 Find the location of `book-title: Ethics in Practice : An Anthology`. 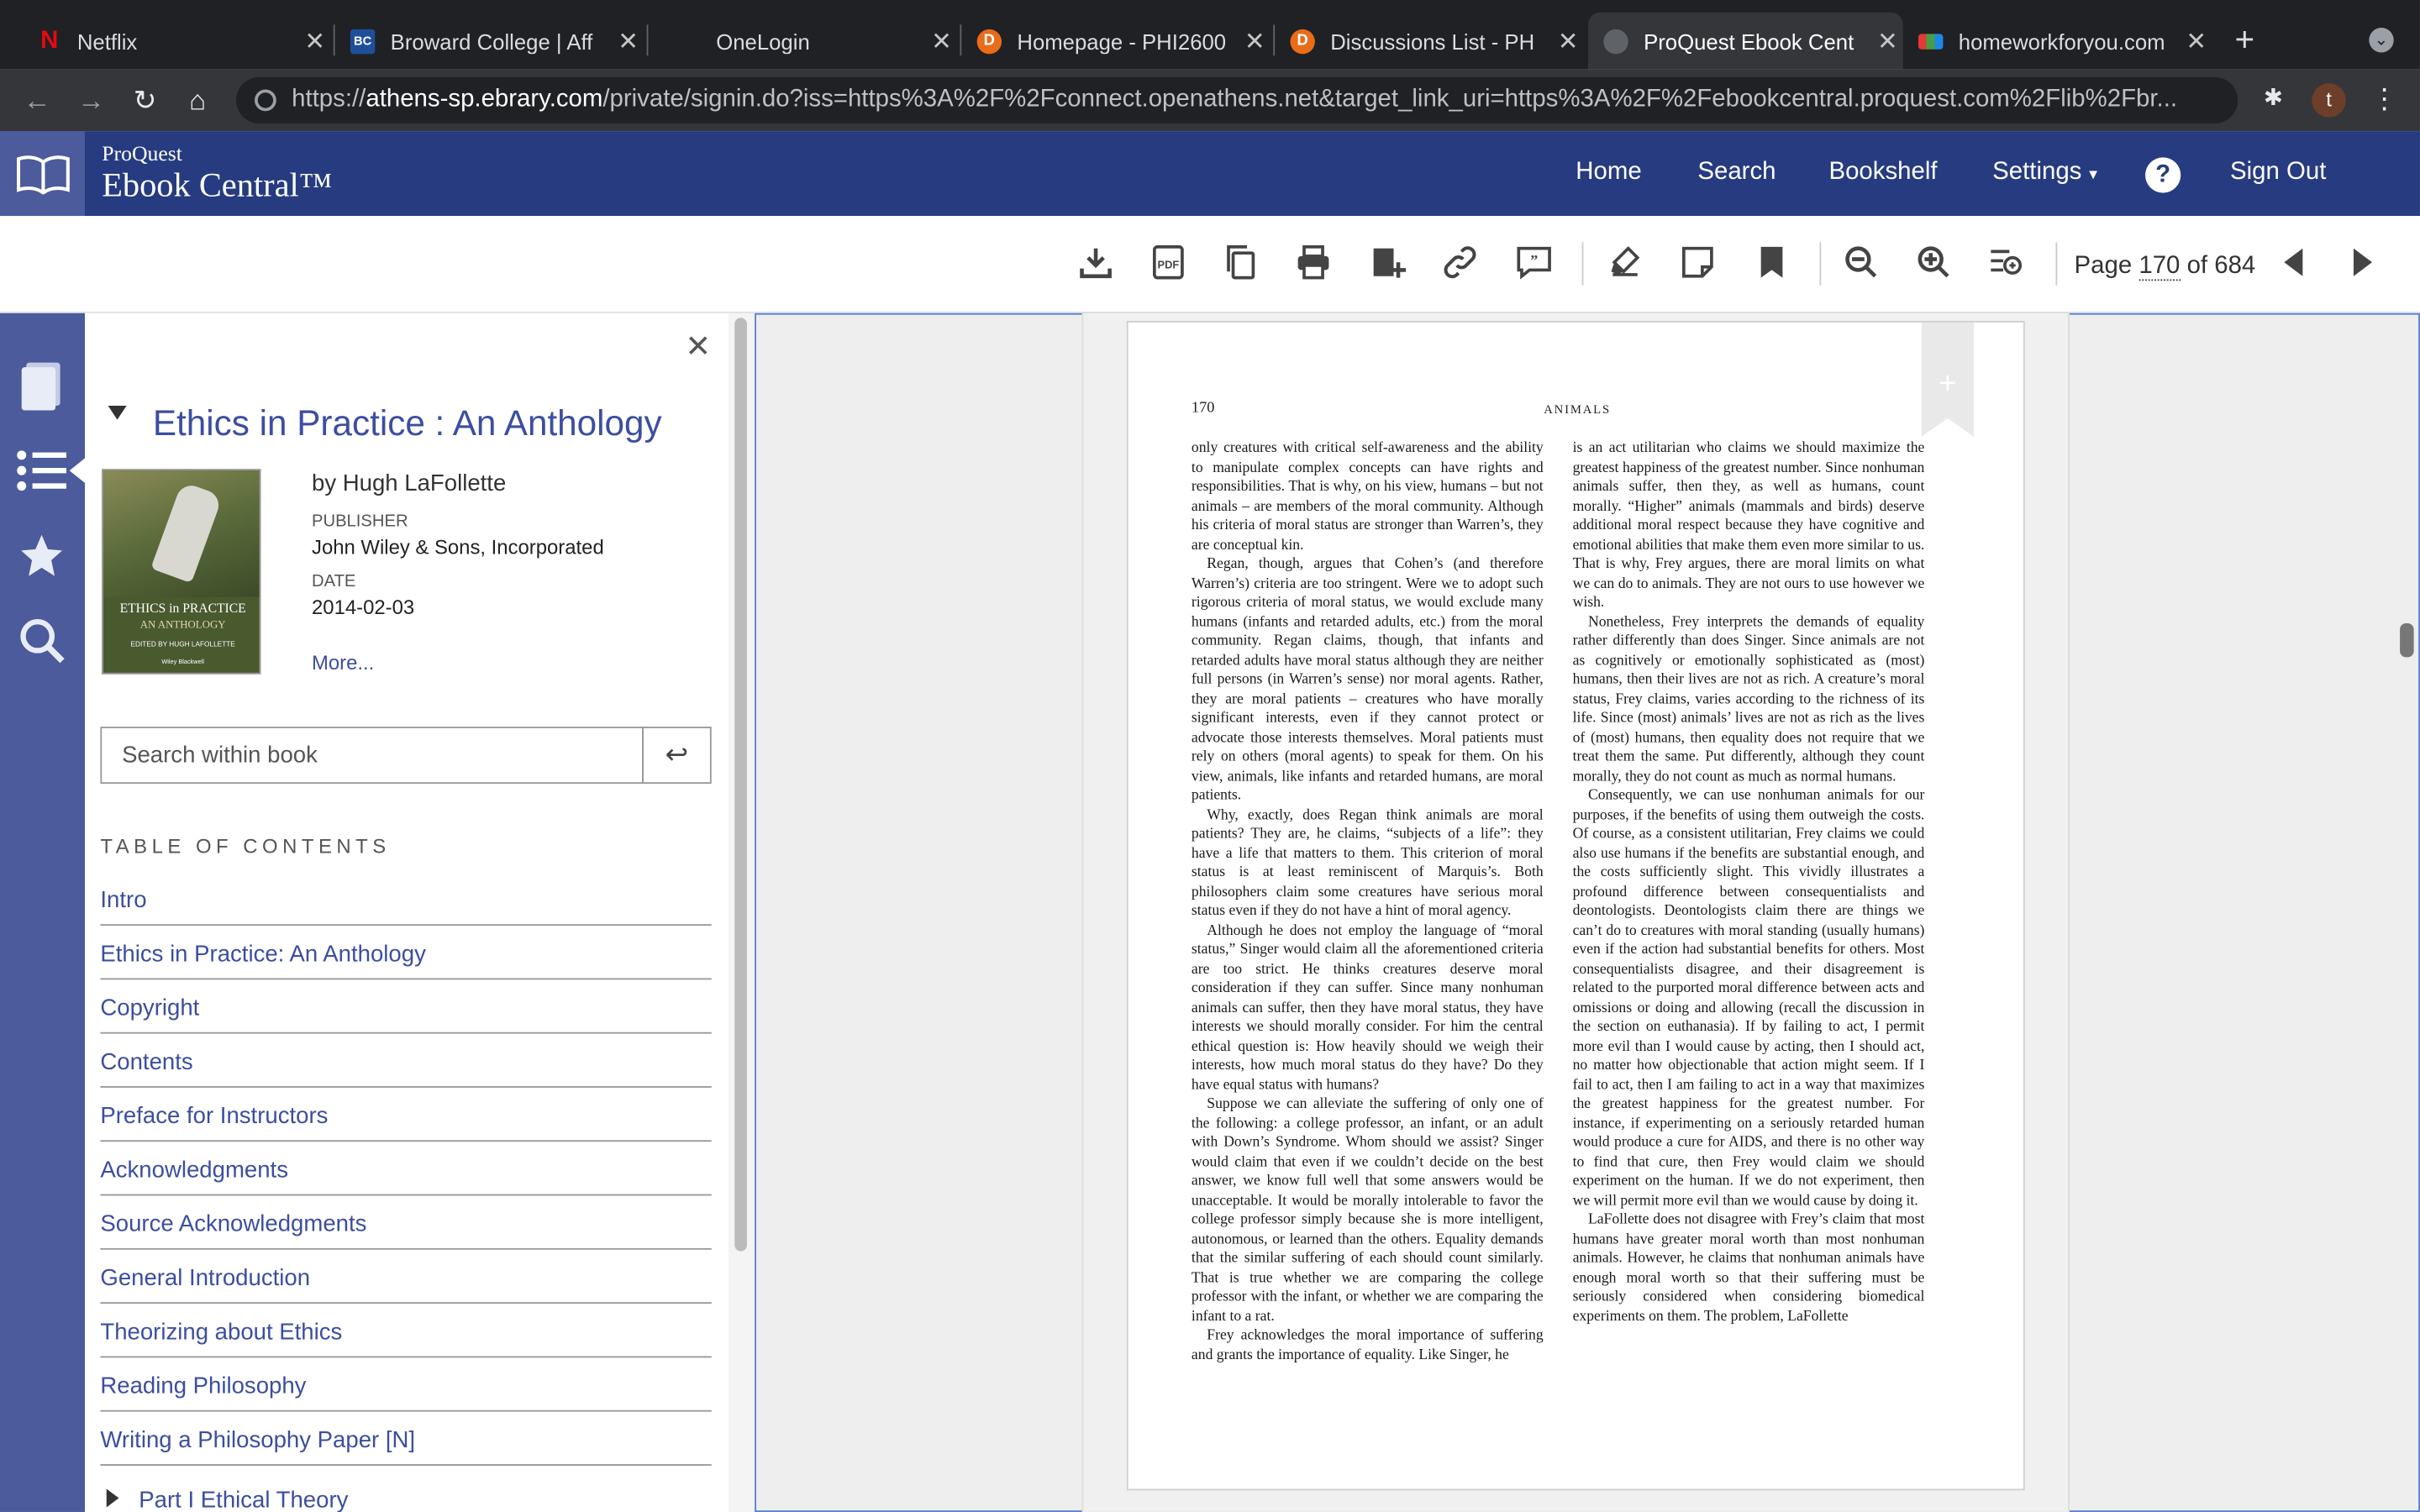

book-title: Ethics in Practice : An Anthology is located at coordinates (407, 423).